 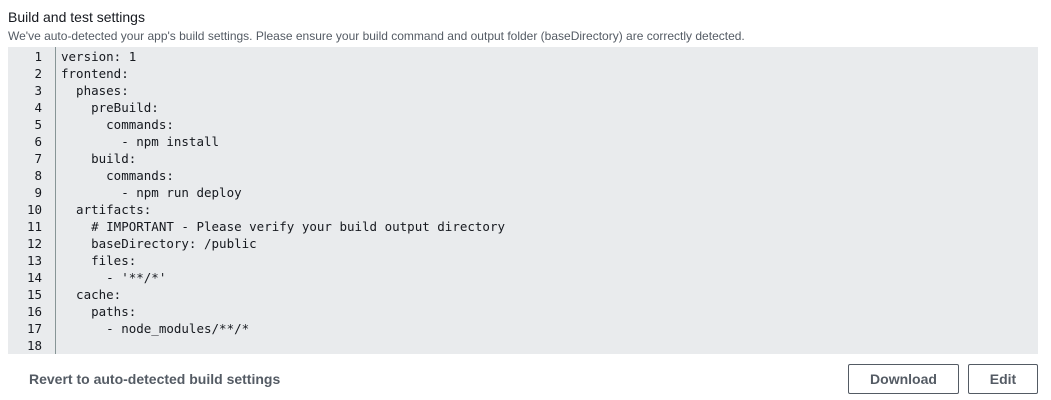 I want to click on code-line: baseDirectory: /public, so click(x=159, y=243).